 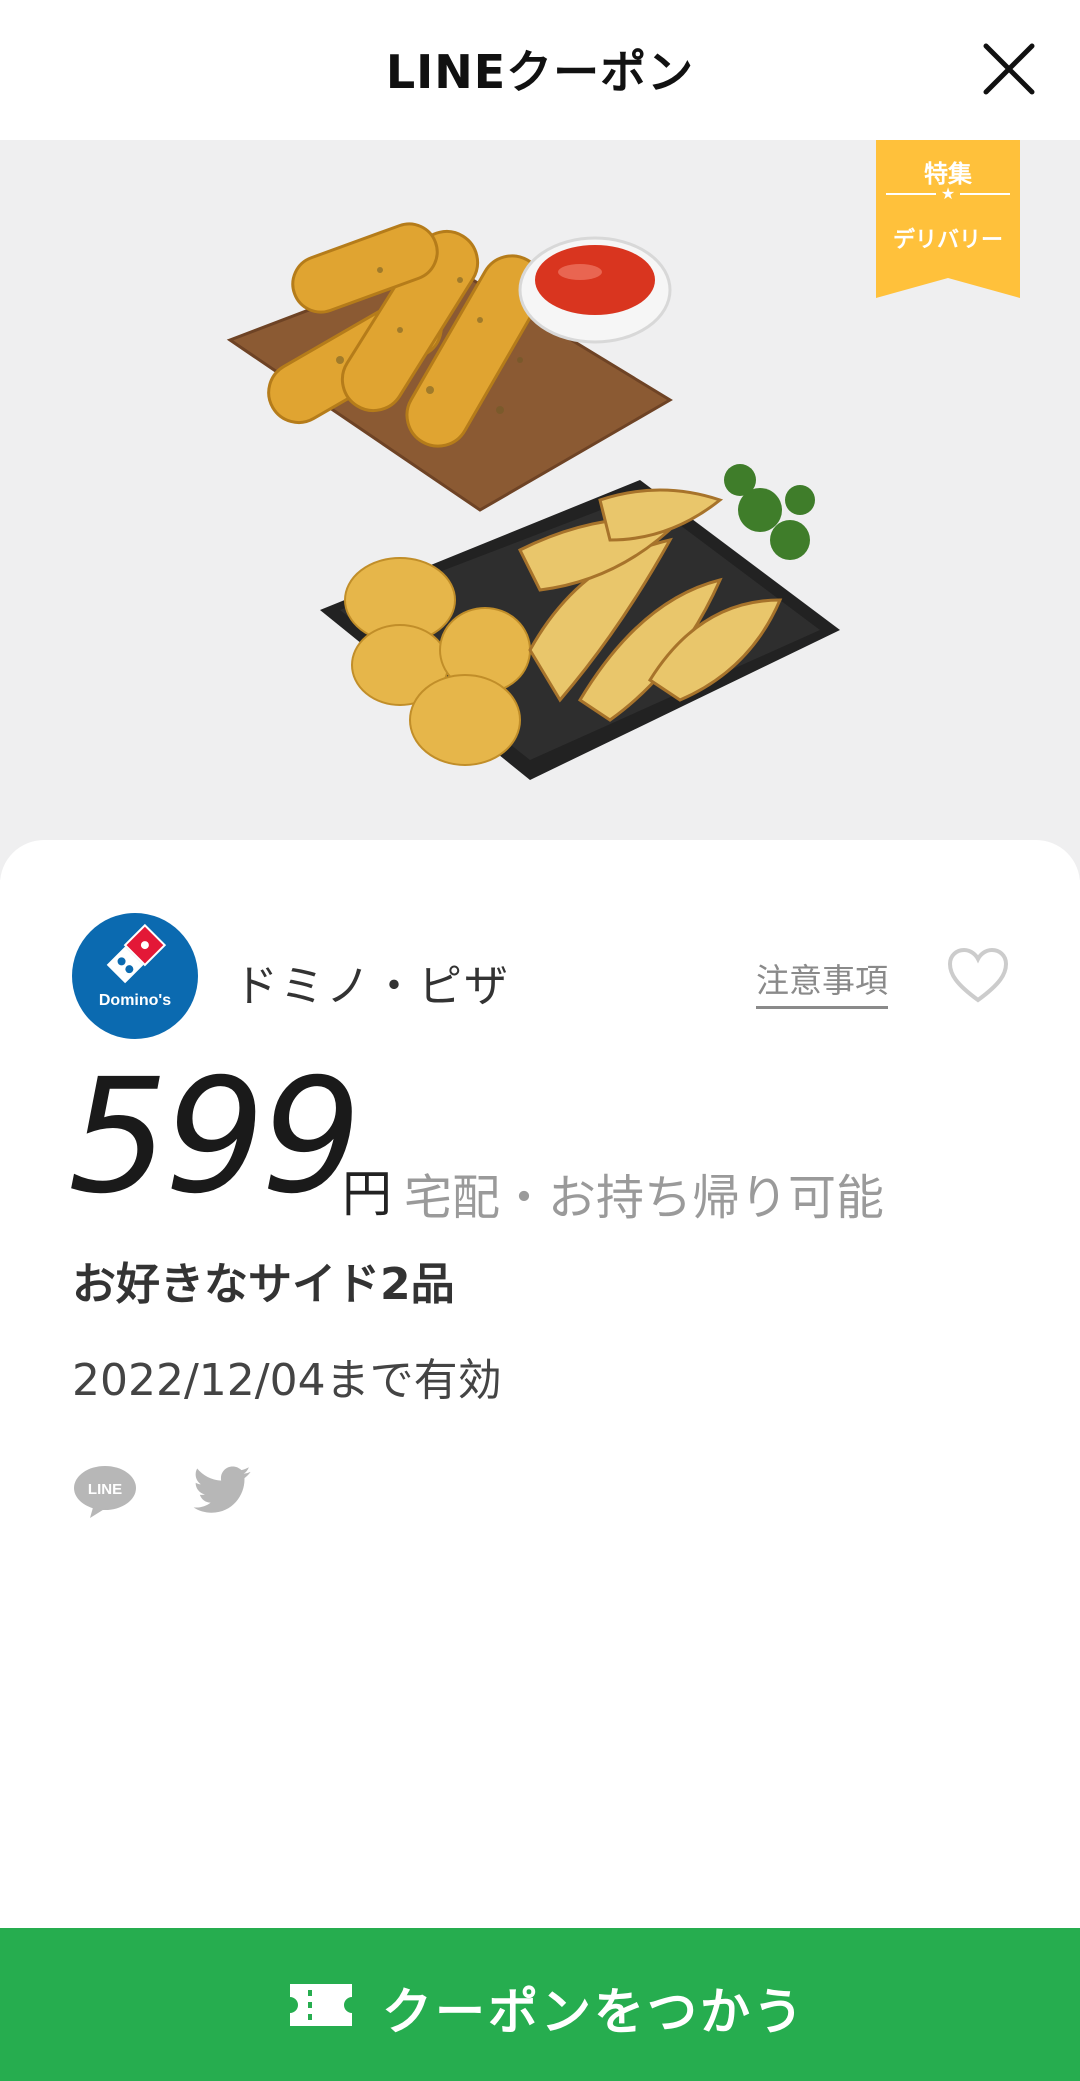 I want to click on close-icon, so click(x=1009, y=69).